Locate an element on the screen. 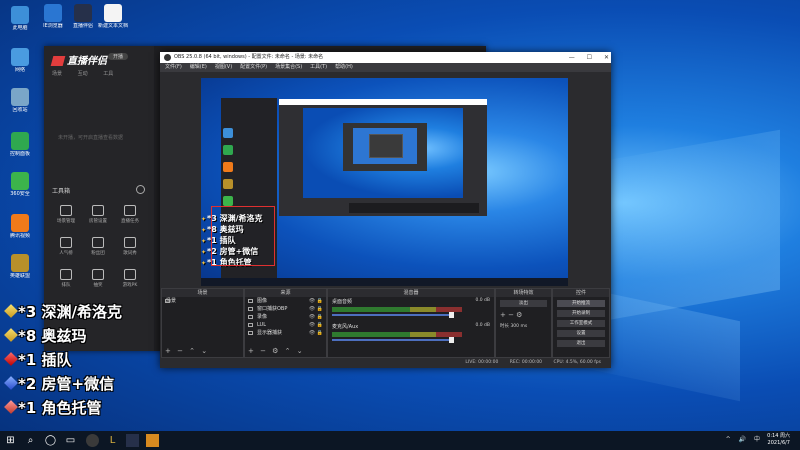 Image resolution: width=800 pixels, height=450 pixels. desktop-icon: 网络 is located at coordinates (20, 63).